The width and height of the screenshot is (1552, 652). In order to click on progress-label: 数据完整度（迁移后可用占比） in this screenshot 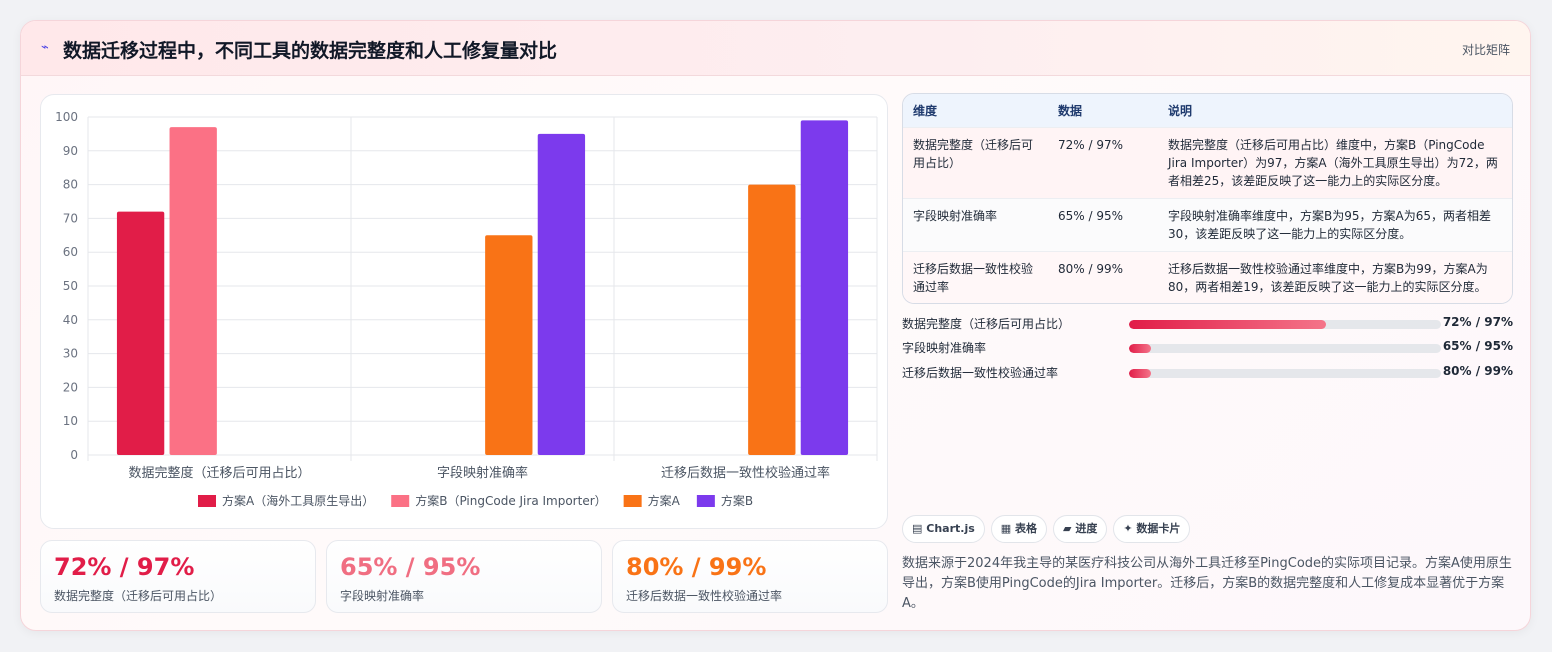, I will do `click(986, 324)`.